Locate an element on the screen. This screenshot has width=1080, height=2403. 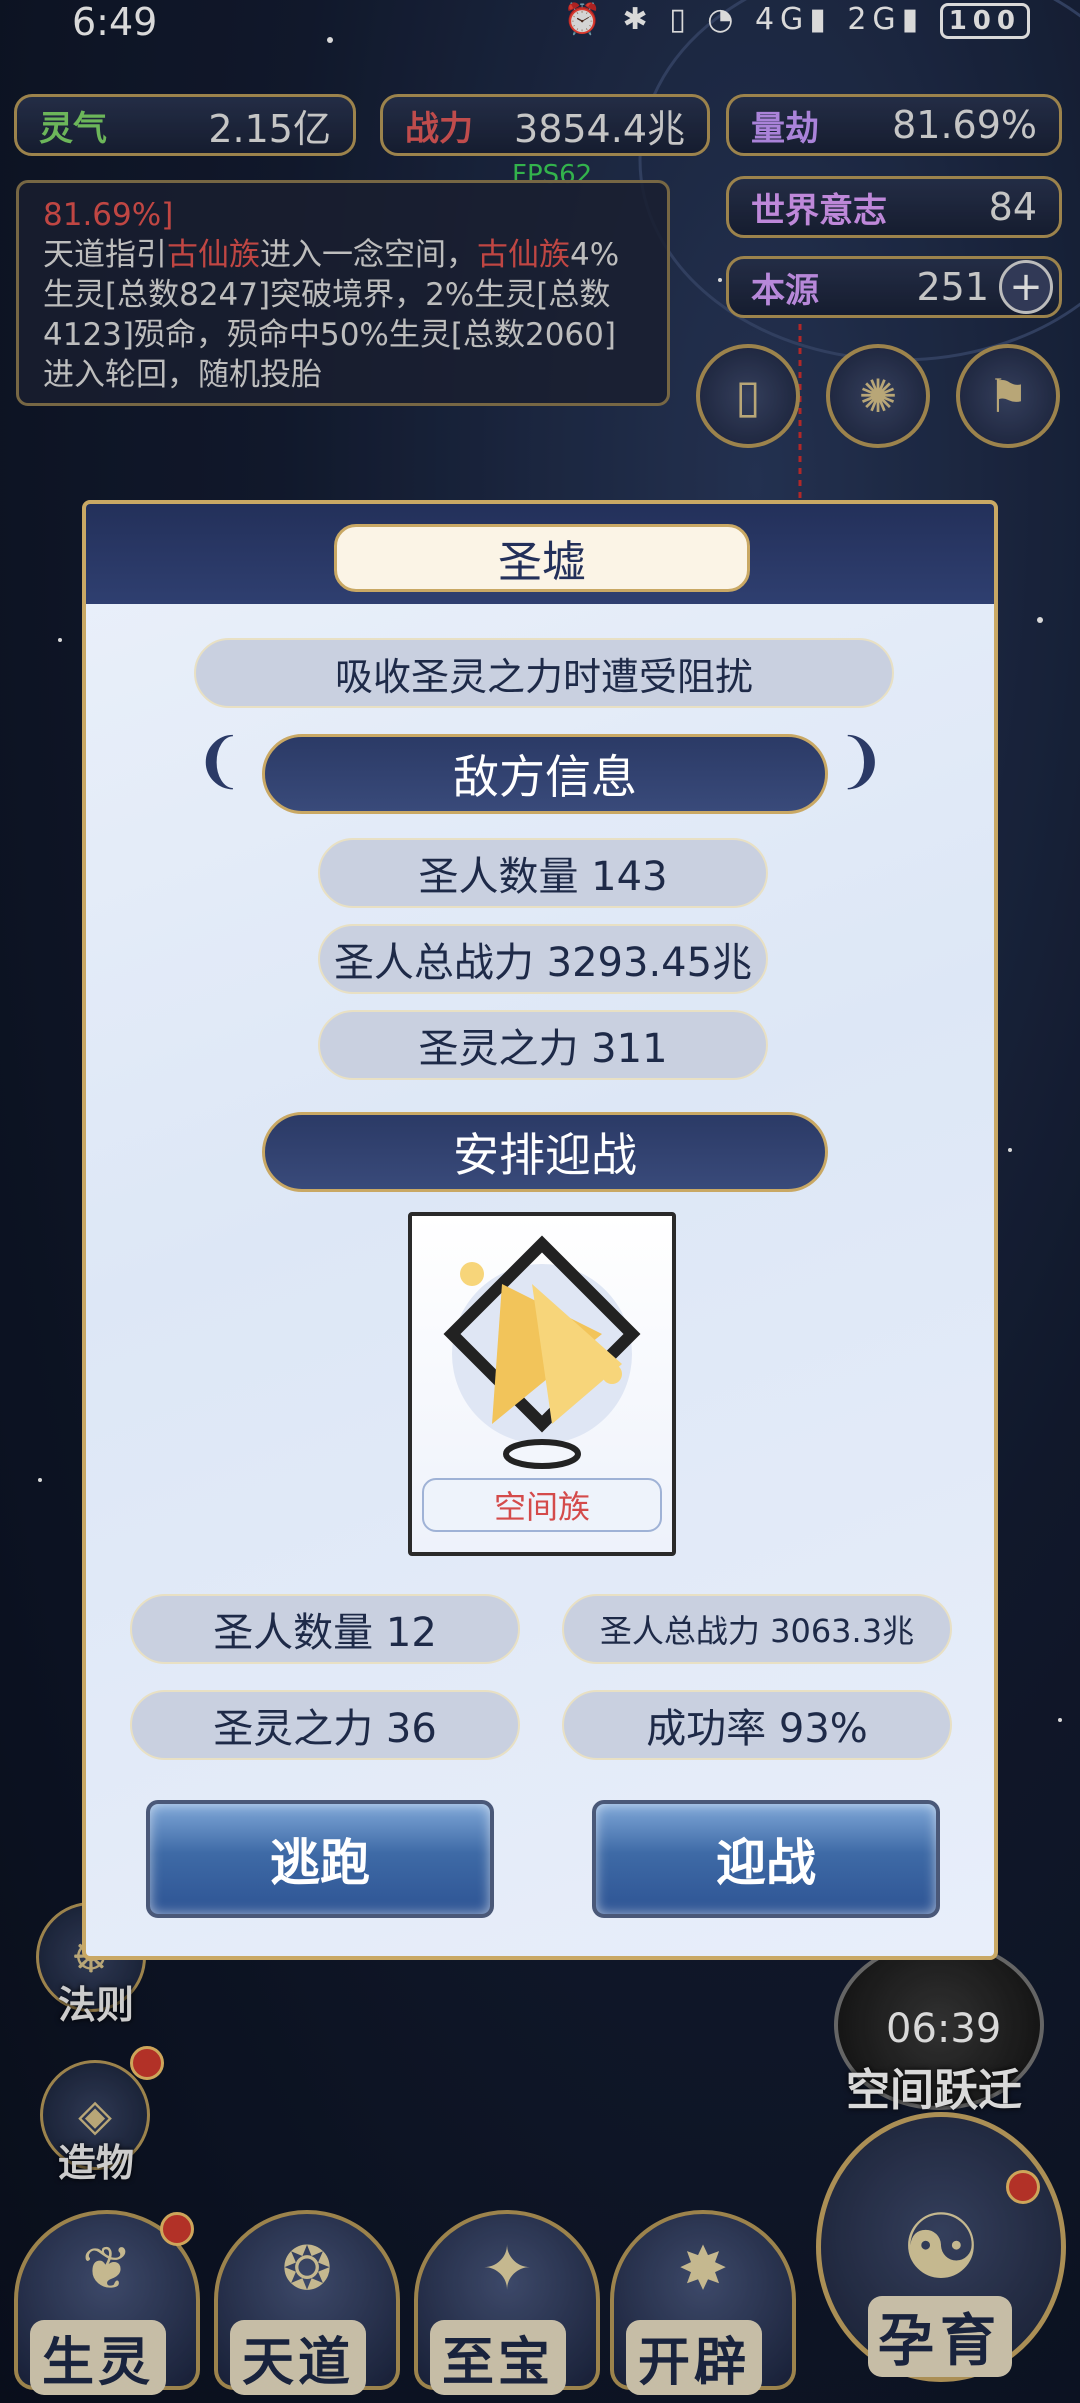
success-rate: 成功率 93% is located at coordinates (757, 1725).